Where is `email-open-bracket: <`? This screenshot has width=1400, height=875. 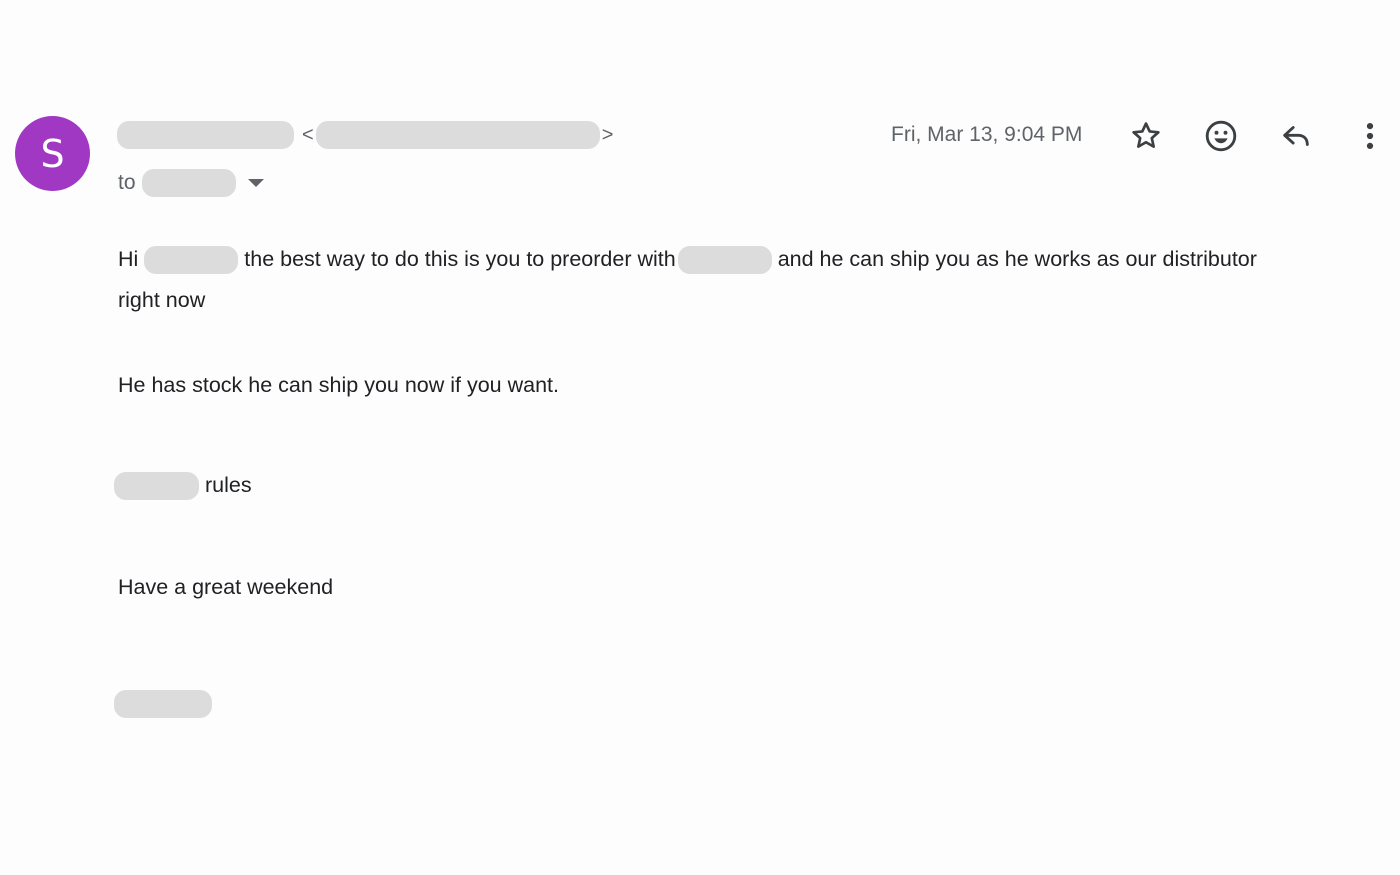 email-open-bracket: < is located at coordinates (308, 134).